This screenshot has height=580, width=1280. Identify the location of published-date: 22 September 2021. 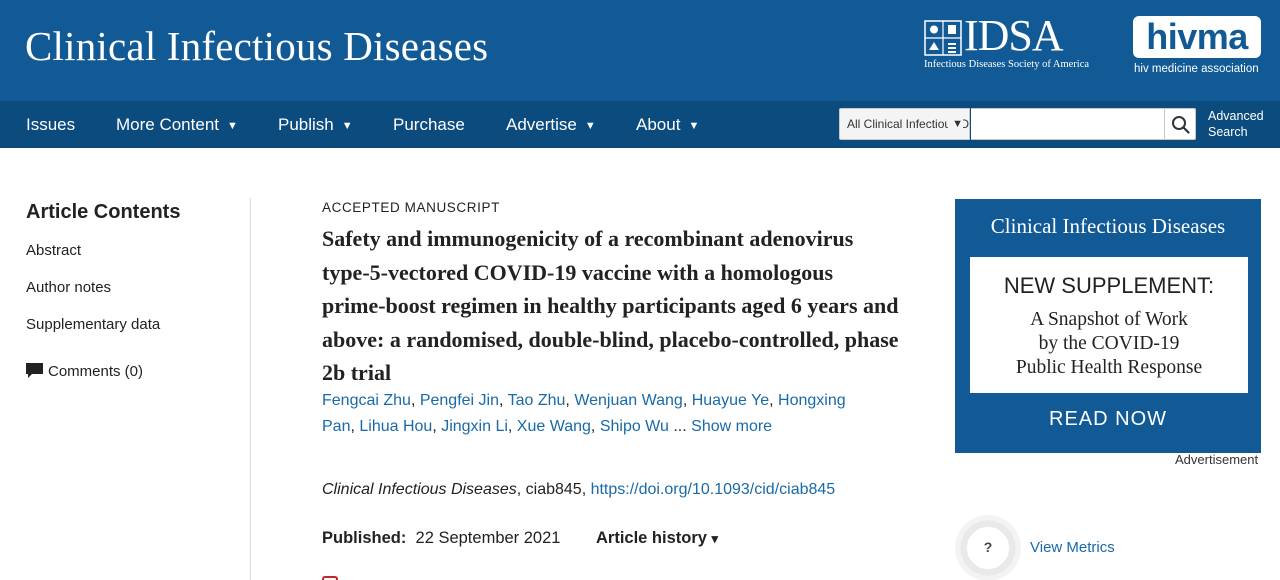
(488, 538).